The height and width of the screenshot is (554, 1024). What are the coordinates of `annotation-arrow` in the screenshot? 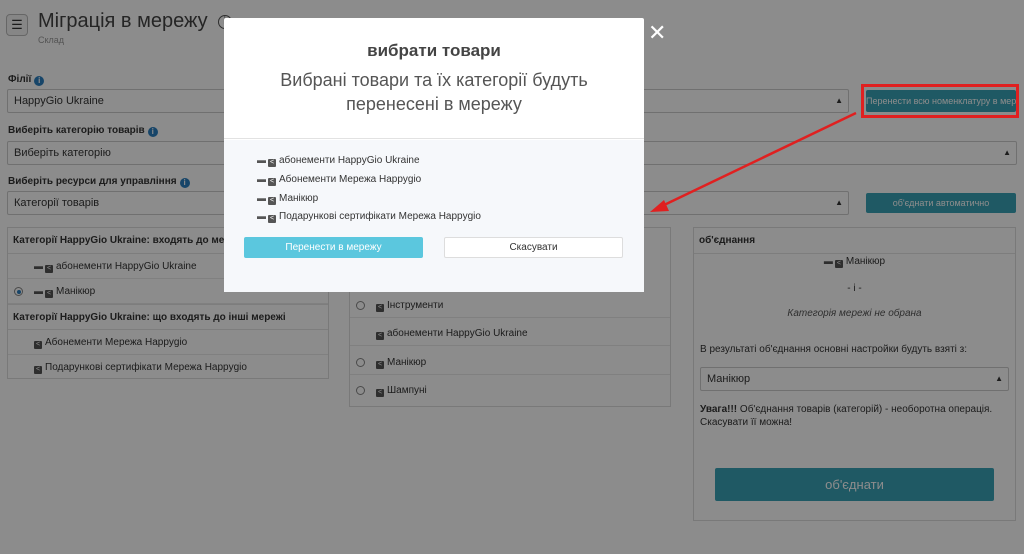 It's located at (753, 161).